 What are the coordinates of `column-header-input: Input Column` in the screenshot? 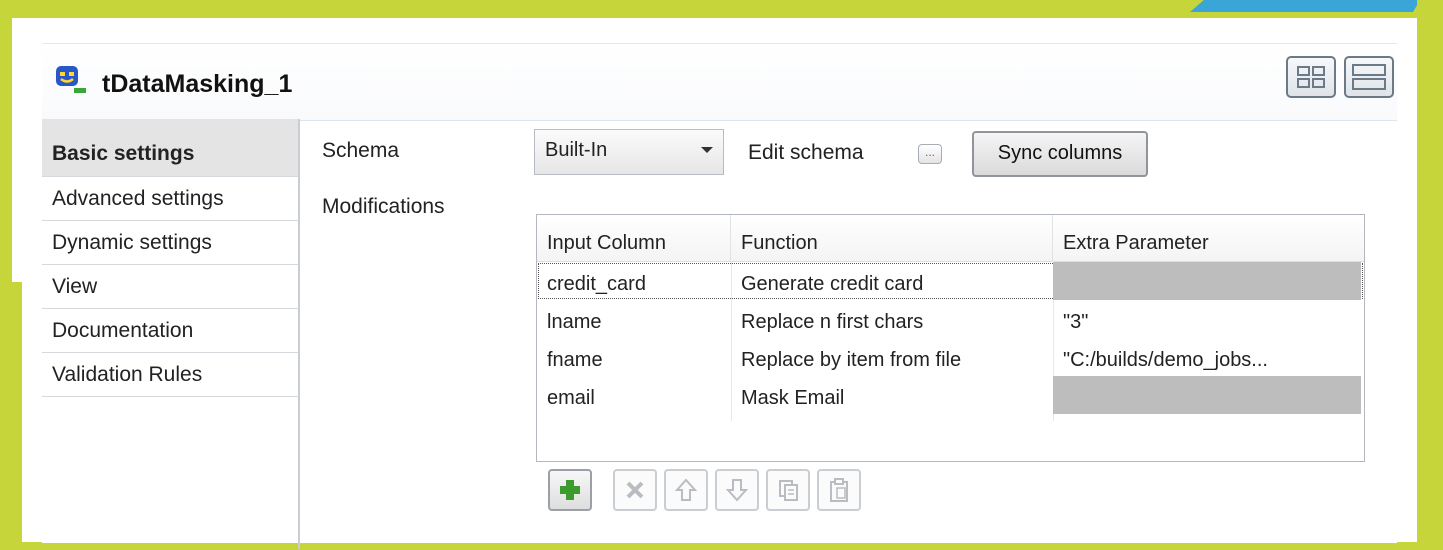 It's located at (634, 238).